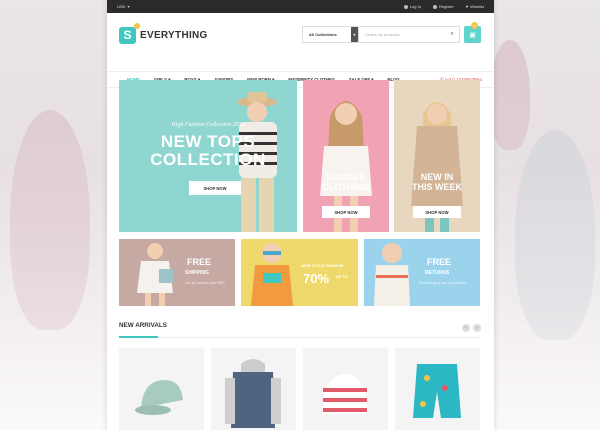 The width and height of the screenshot is (600, 430). I want to click on login-link: Log In, so click(412, 6).